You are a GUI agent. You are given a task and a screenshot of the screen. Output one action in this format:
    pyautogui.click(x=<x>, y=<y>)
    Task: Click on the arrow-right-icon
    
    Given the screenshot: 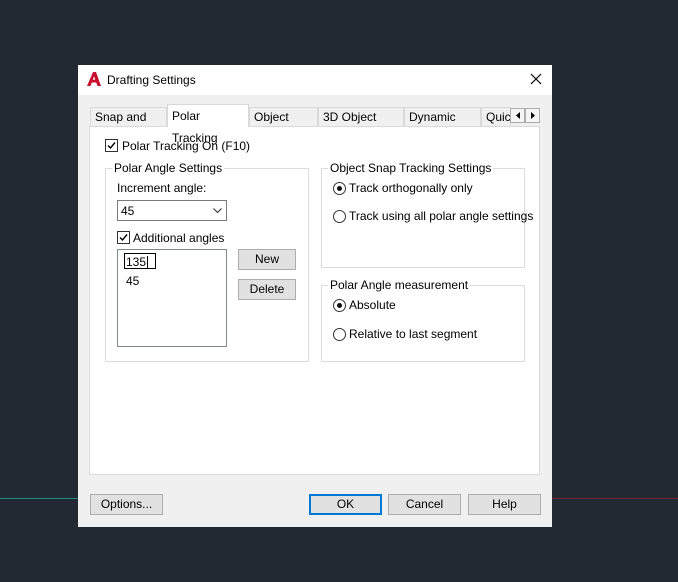 What is the action you would take?
    pyautogui.click(x=532, y=115)
    